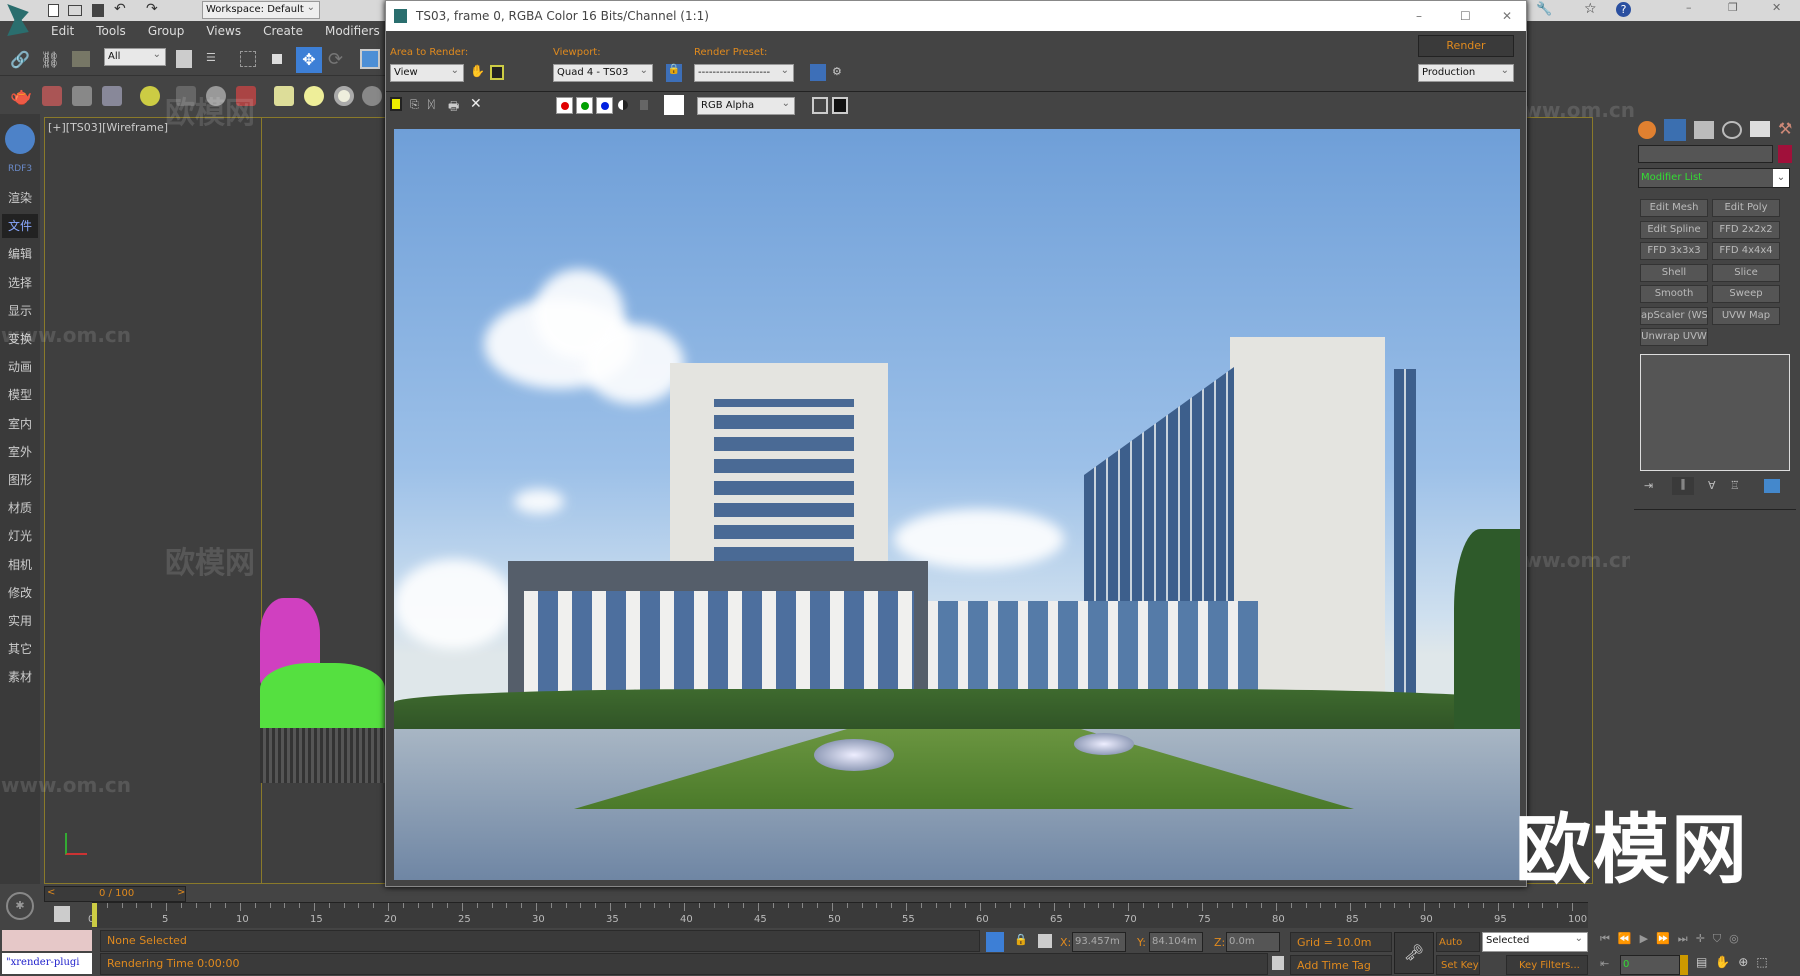 The width and height of the screenshot is (1800, 976). Describe the element at coordinates (20, 254) in the screenshot. I see `sidebar-item: 编辑` at that location.